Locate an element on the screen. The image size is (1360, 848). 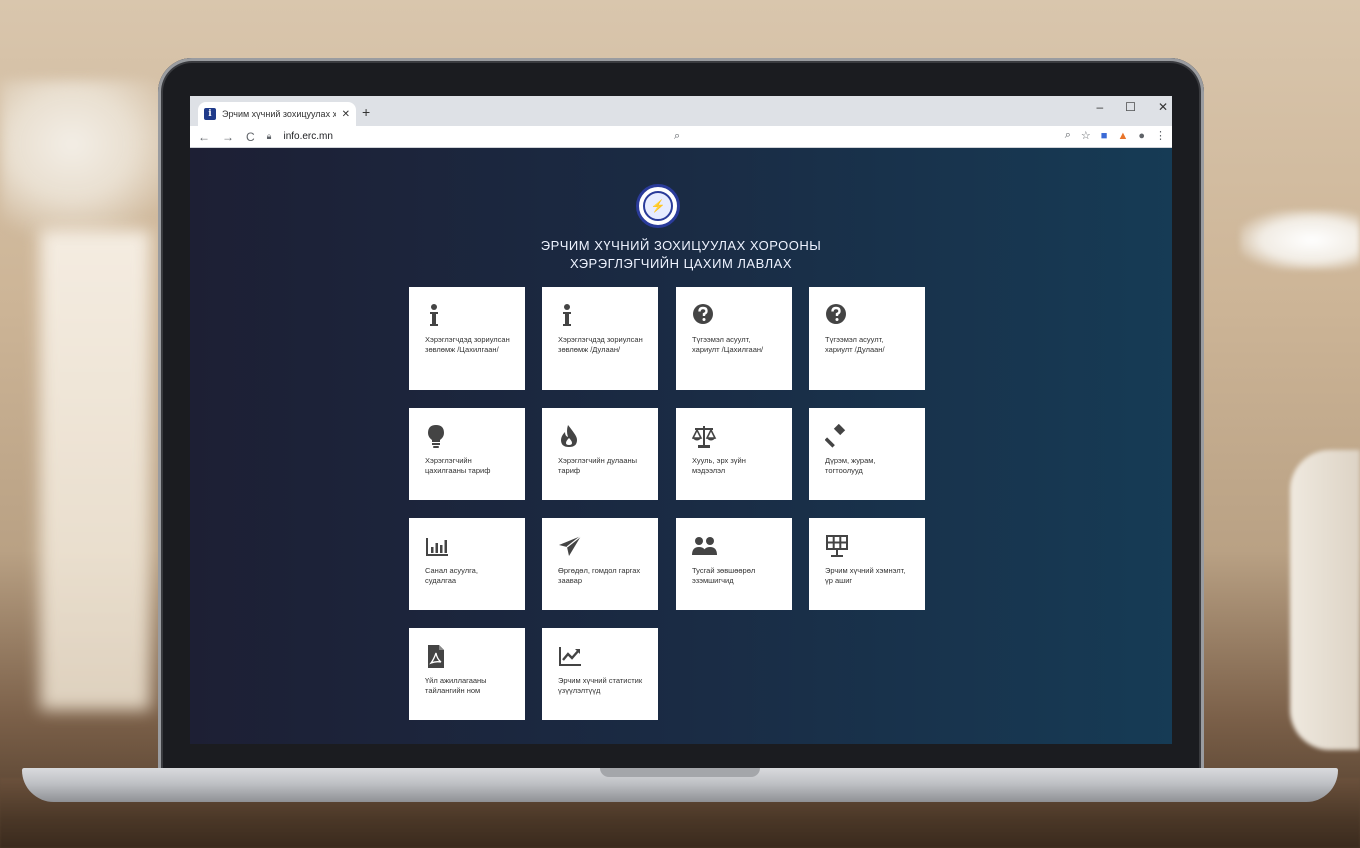
reload-icon: C is located at coordinates (250, 137).